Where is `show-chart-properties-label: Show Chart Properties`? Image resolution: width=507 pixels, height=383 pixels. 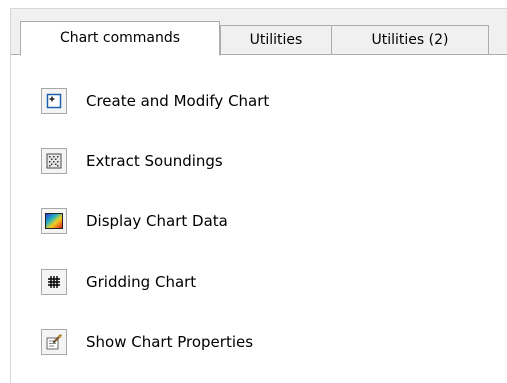 show-chart-properties-label: Show Chart Properties is located at coordinates (170, 342).